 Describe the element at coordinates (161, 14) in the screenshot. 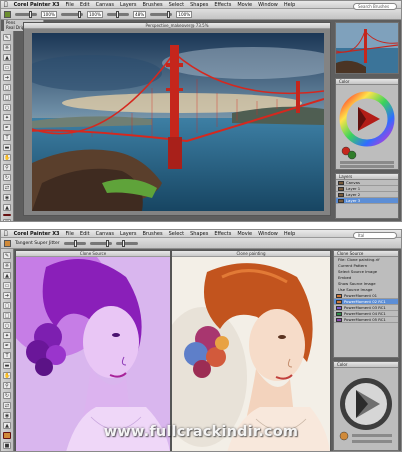

I see `bleed-slider` at that location.